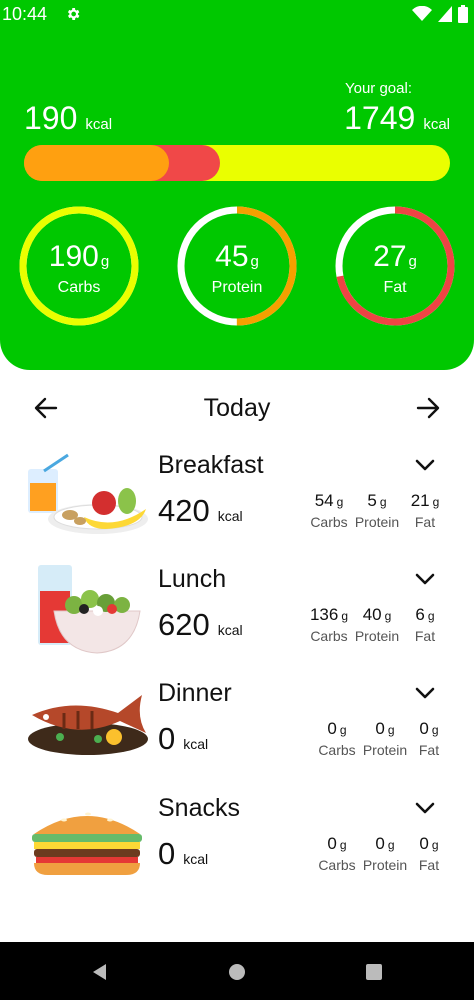 This screenshot has height=1000, width=474. I want to click on consumed-value: 190, so click(51, 118).